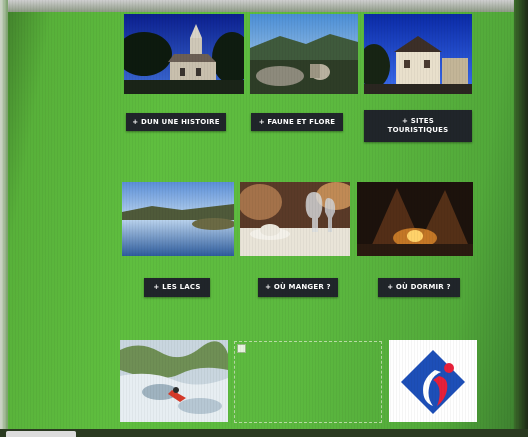 The image size is (528, 437). Describe the element at coordinates (176, 122) in the screenshot. I see `histoire-button: + DUN UNE HISTOIRE` at that location.